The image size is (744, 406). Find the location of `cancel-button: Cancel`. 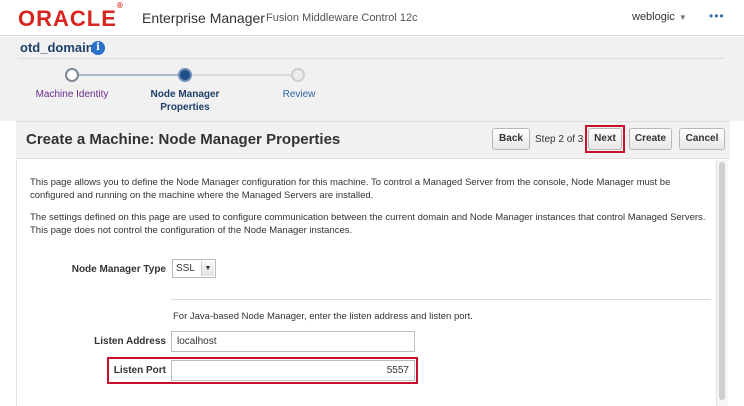

cancel-button: Cancel is located at coordinates (702, 139).